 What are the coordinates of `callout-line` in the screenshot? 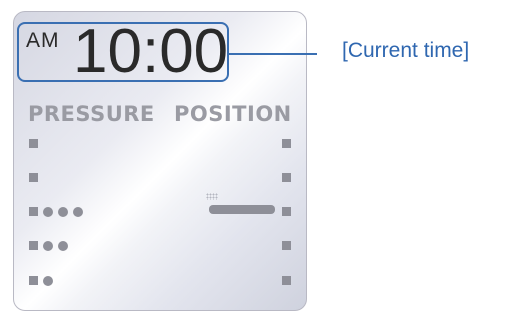 It's located at (273, 54).